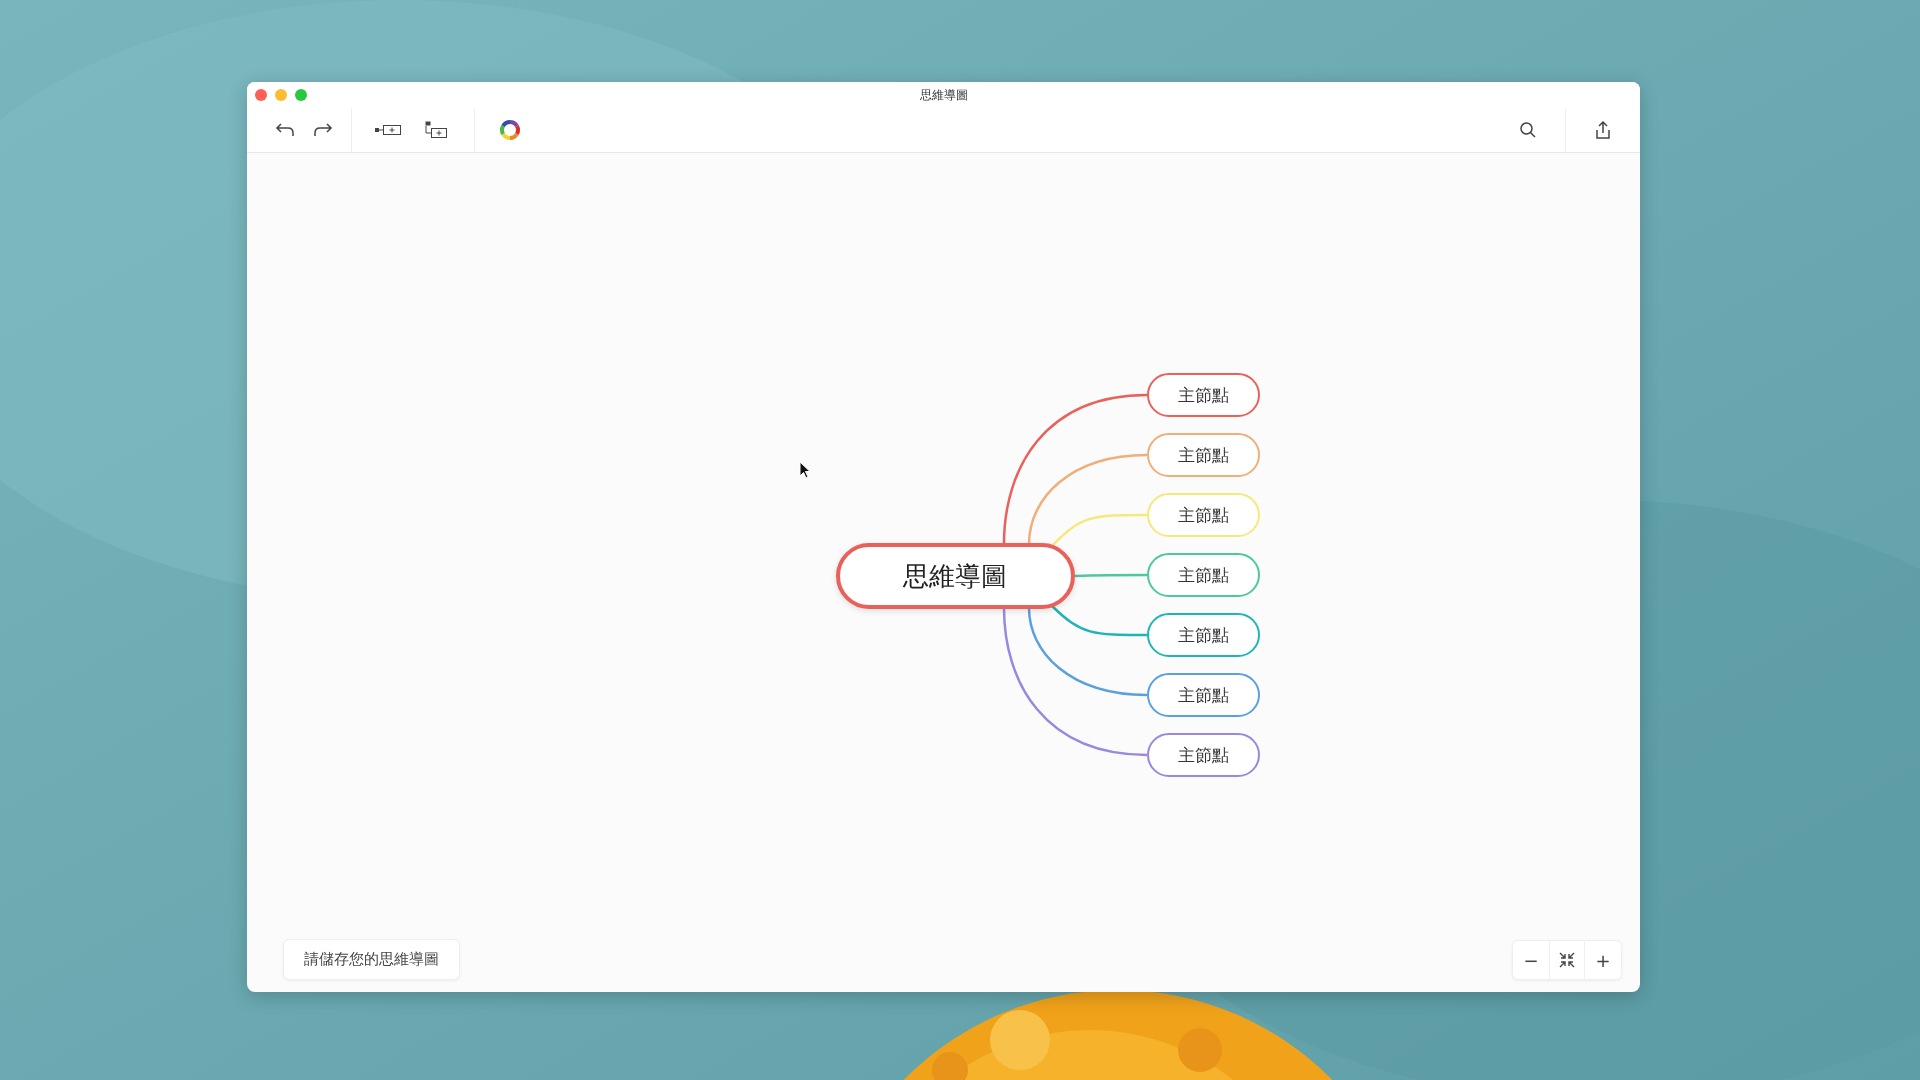 This screenshot has width=1920, height=1080. I want to click on add-child-icon, so click(388, 130).